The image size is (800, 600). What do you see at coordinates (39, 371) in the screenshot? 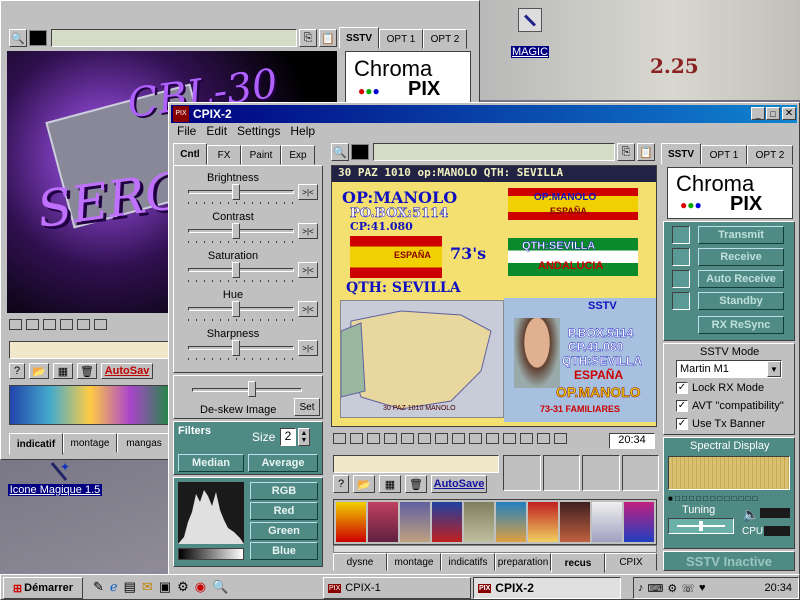
I see `open-icon: 📂` at bounding box center [39, 371].